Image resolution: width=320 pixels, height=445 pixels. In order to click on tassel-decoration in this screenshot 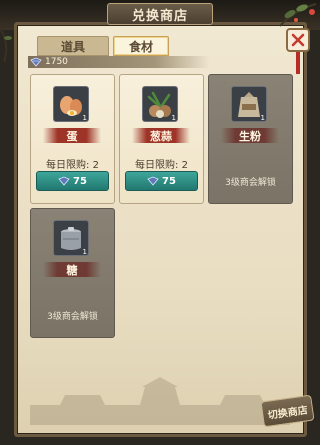, I will do `click(298, 63)`.